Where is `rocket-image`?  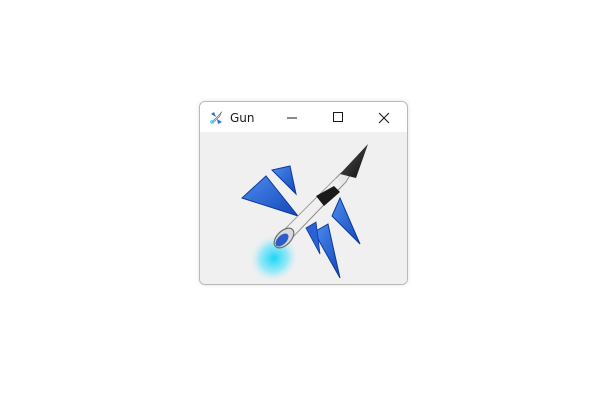
rocket-image is located at coordinates (304, 213).